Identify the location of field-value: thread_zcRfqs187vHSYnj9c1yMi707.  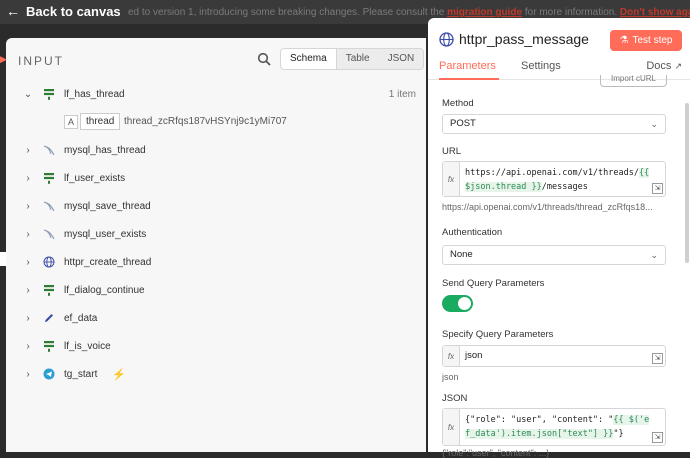
(205, 121).